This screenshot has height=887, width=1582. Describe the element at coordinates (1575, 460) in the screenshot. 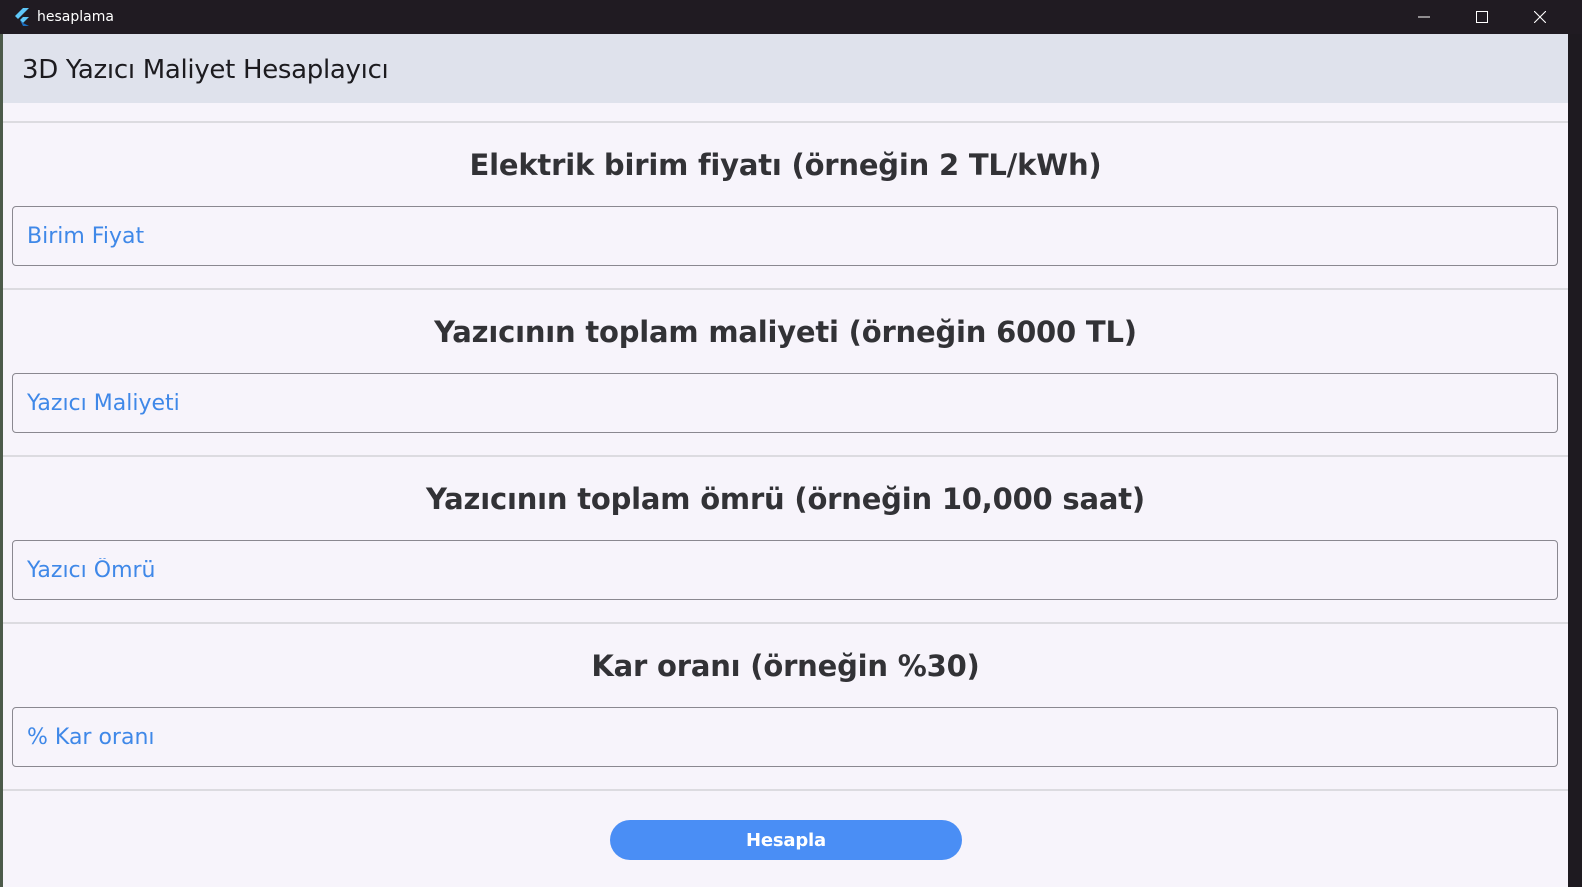

I see `window-border-right` at that location.